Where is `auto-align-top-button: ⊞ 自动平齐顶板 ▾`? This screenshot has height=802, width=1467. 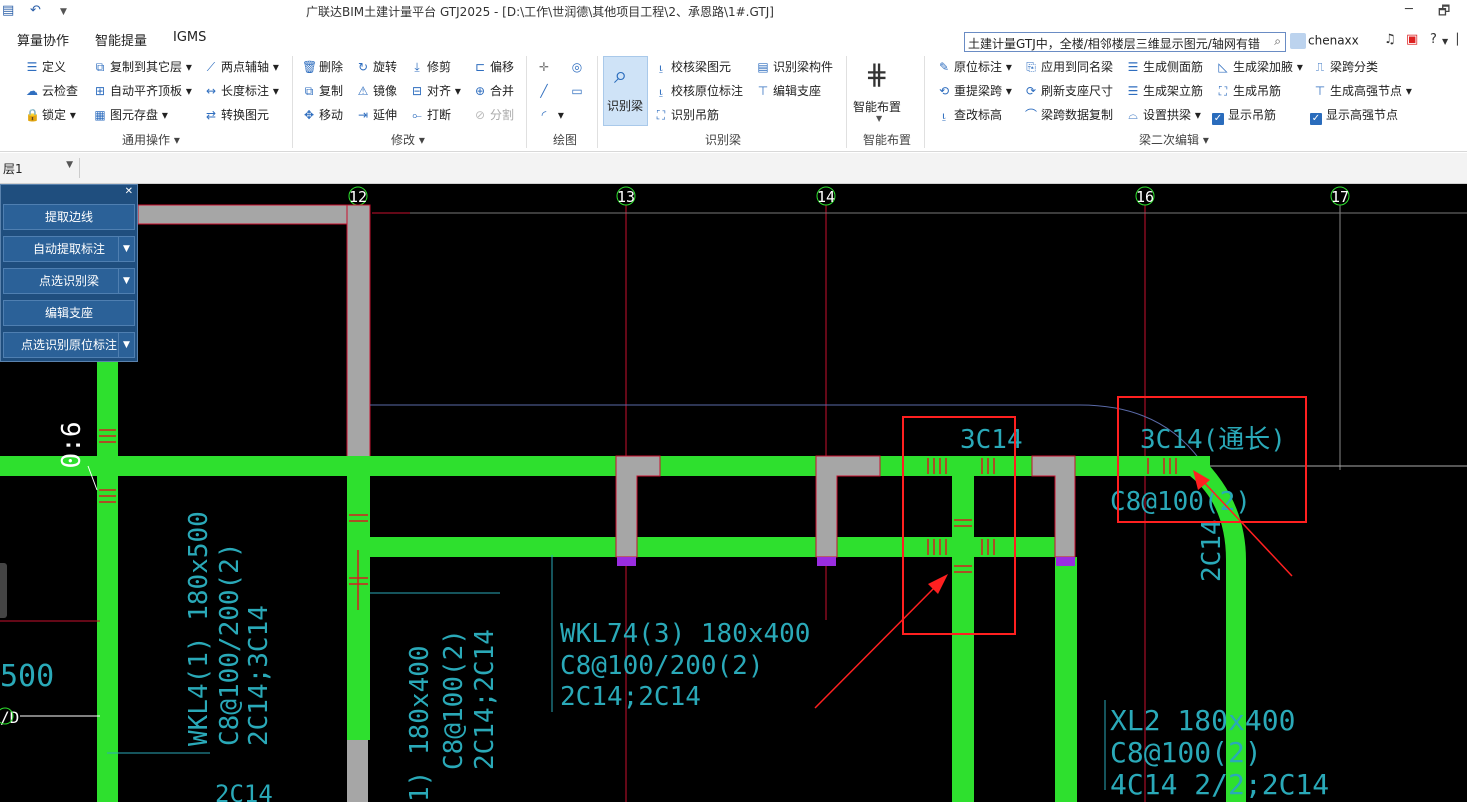
auto-align-top-button: ⊞ 自动平齐顶板 ▾ is located at coordinates (142, 91).